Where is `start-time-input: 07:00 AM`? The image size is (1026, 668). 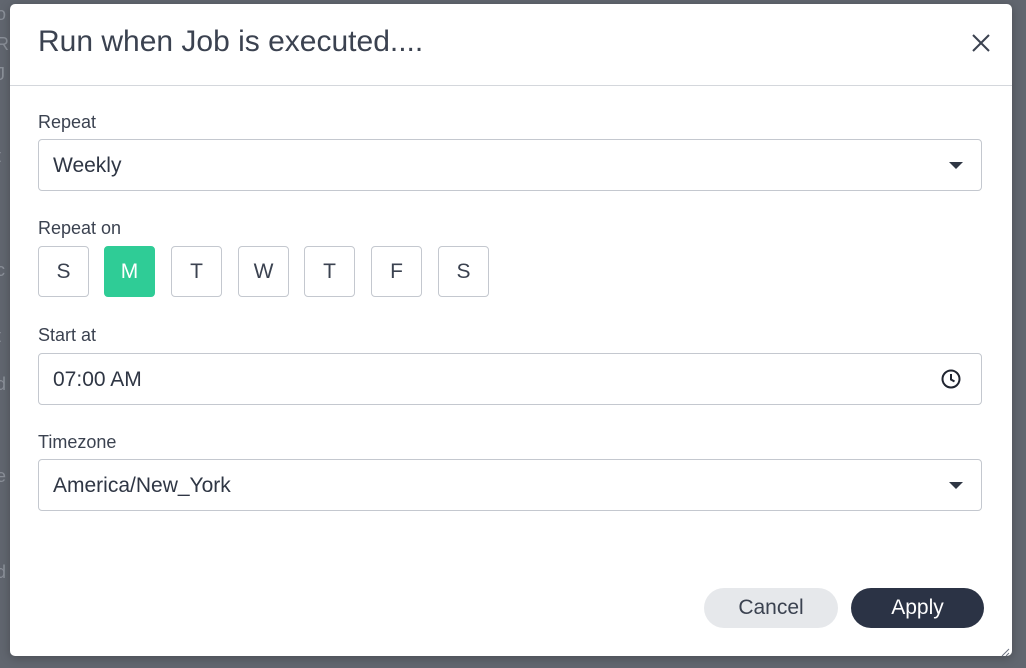 start-time-input: 07:00 AM is located at coordinates (510, 379).